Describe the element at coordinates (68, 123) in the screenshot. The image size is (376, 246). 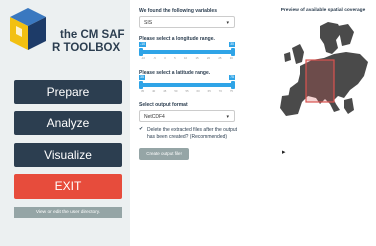
I see `analyze-button: Analyze` at that location.